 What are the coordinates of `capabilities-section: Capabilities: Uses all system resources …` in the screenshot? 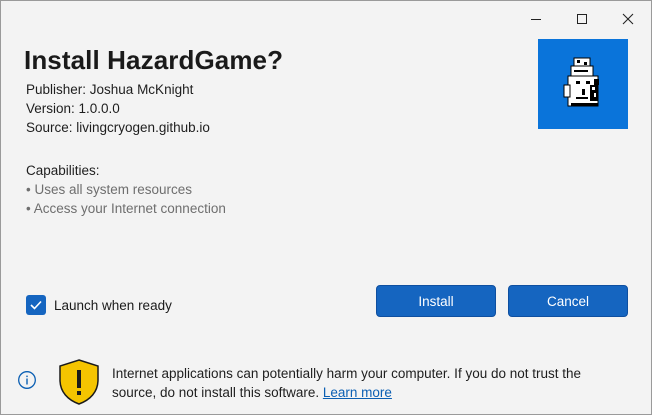 It's located at (126, 189).